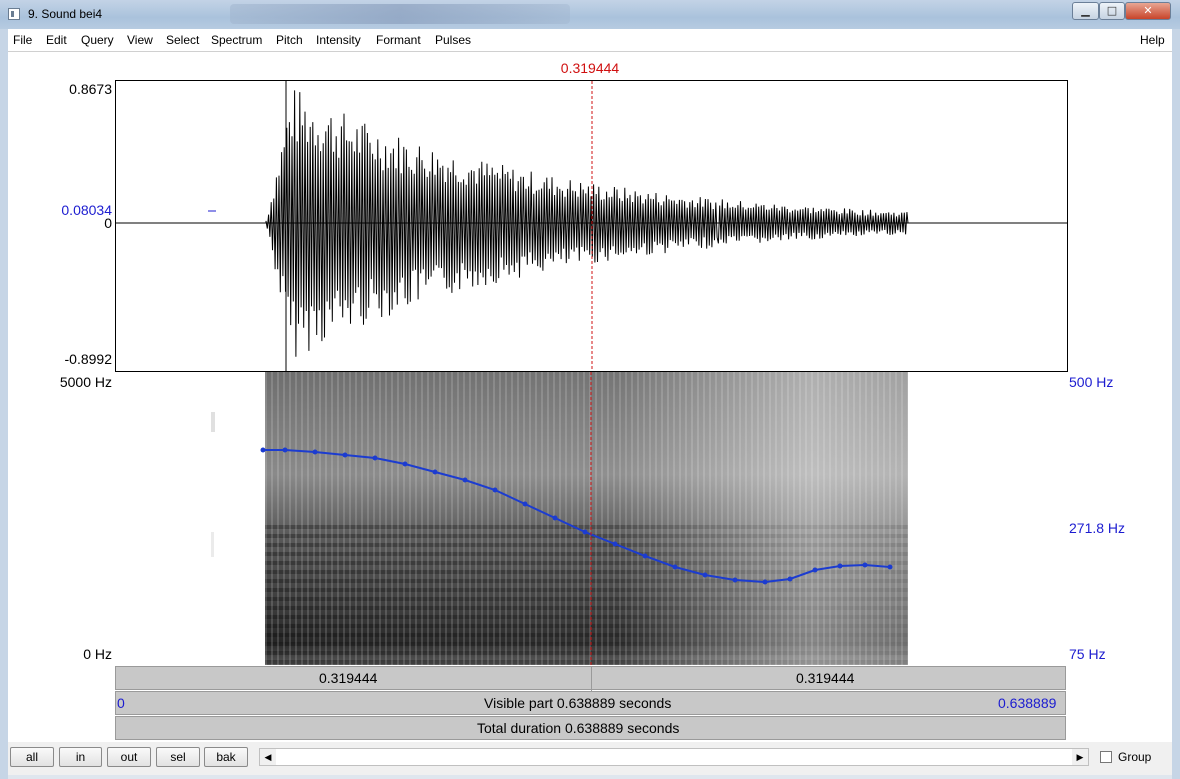 This screenshot has width=1180, height=779. Describe the element at coordinates (65, 14) in the screenshot. I see `window-title: 9. Sound bei4` at that location.